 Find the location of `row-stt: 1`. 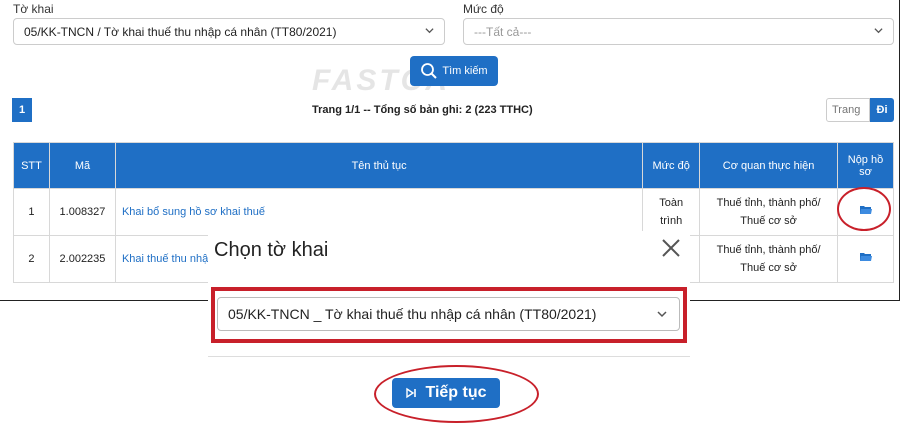

row-stt: 1 is located at coordinates (31, 212).